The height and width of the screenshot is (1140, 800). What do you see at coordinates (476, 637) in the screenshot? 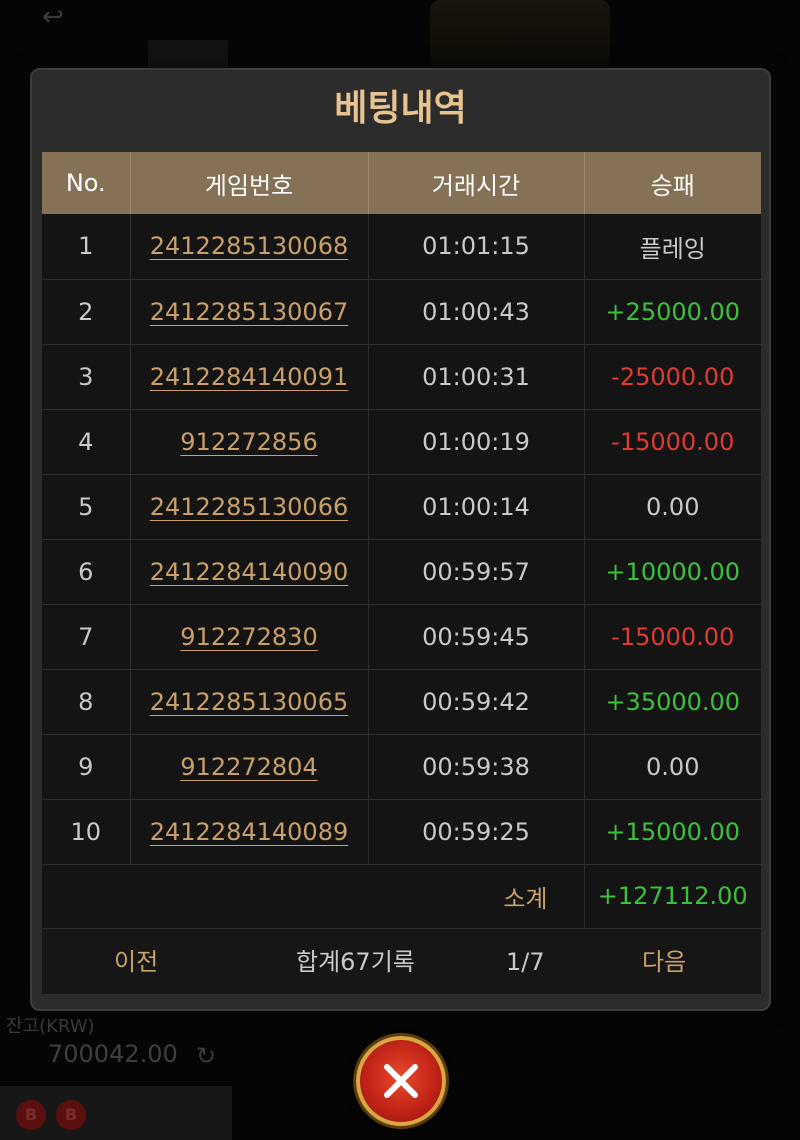
I see `trade-time: 00:59:45` at bounding box center [476, 637].